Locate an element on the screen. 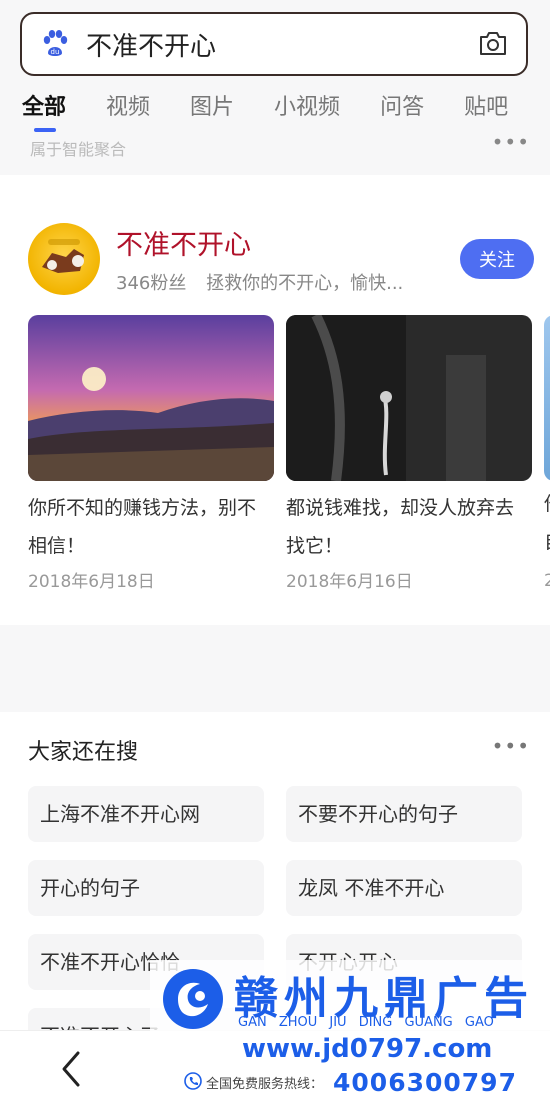 The image size is (550, 1107). hotline-label: 全国免费服务热线： is located at coordinates (265, 1084).